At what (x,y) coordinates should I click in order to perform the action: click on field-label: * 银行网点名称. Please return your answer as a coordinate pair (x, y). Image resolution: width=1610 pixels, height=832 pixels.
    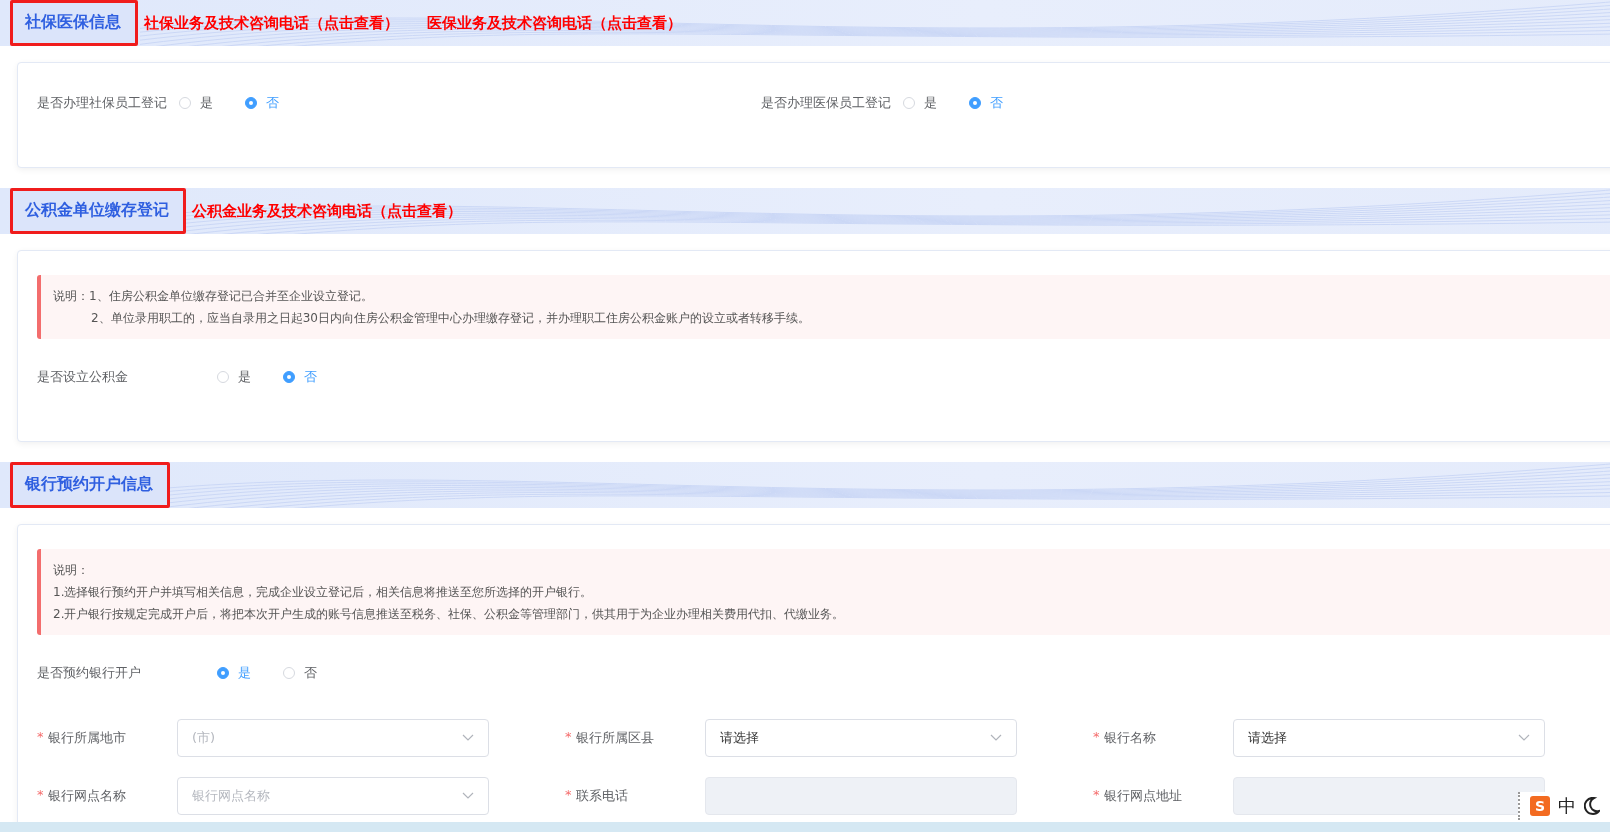
    Looking at the image, I should click on (82, 796).